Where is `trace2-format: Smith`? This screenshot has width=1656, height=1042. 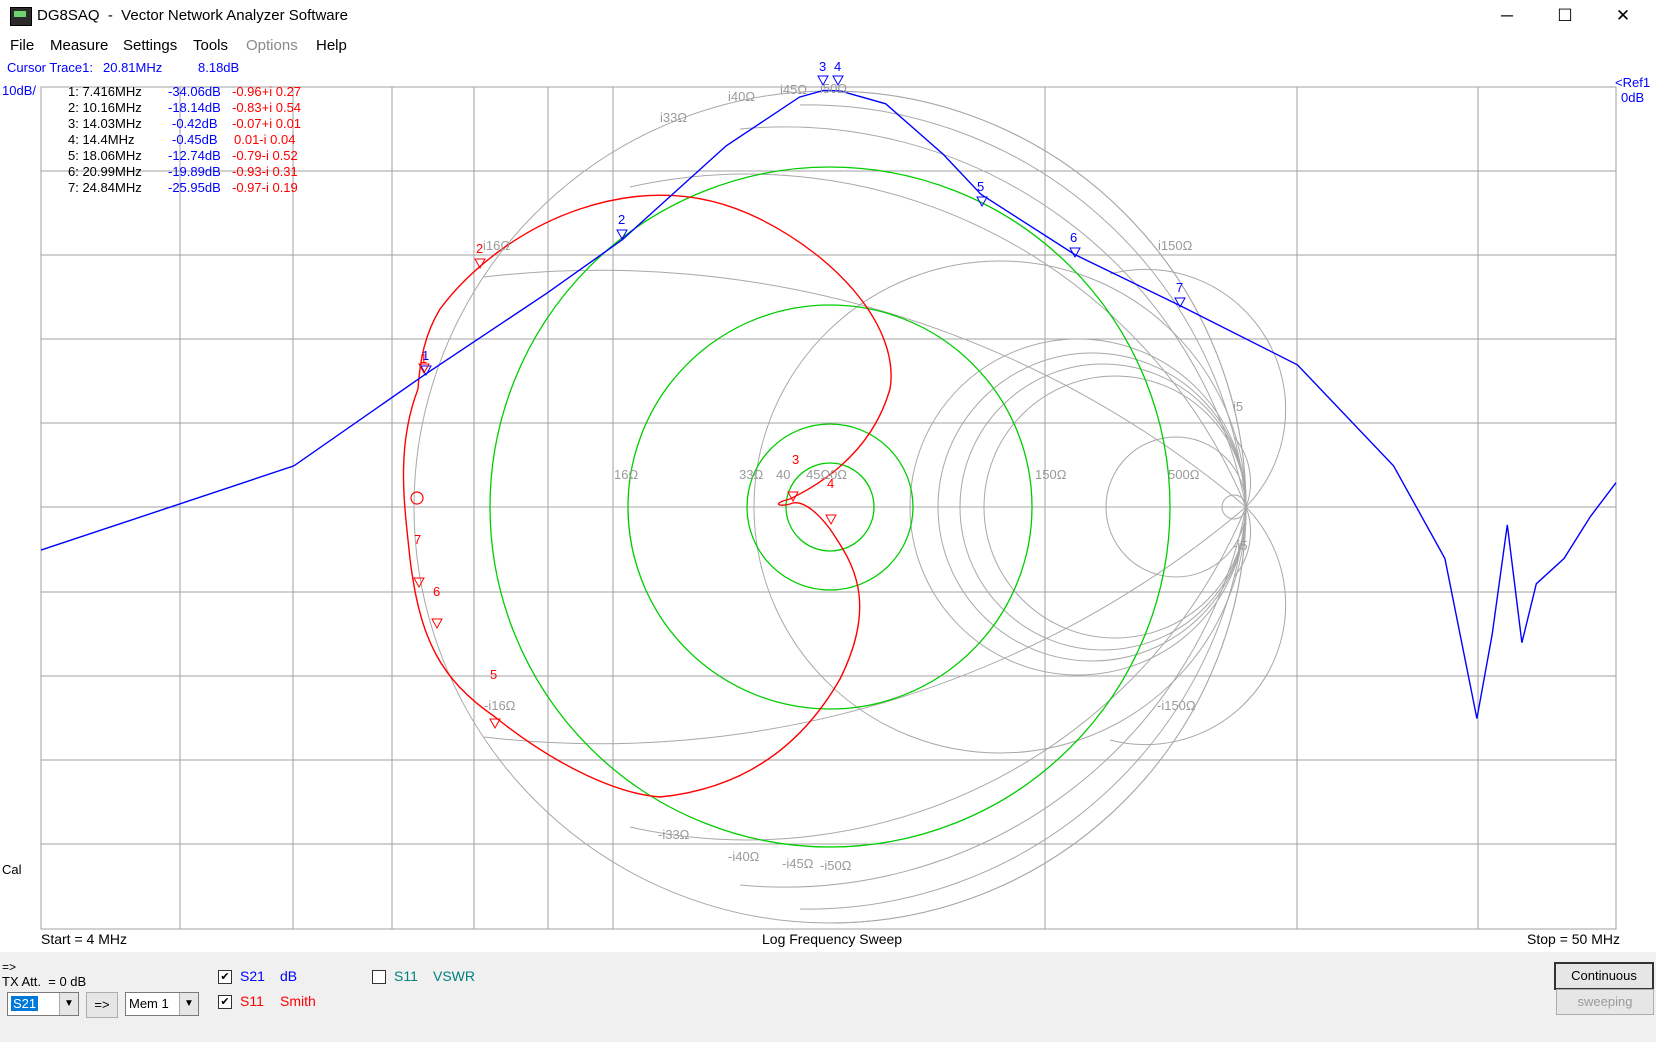
trace2-format: Smith is located at coordinates (298, 1001).